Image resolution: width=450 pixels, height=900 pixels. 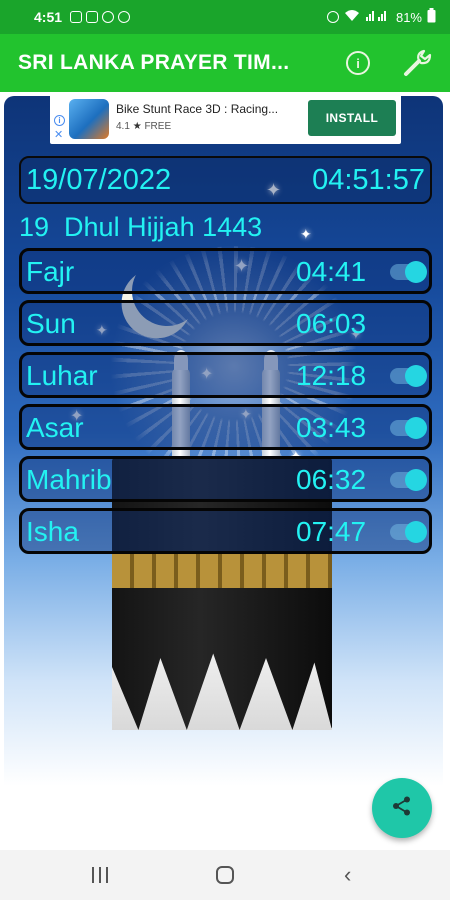 What do you see at coordinates (69, 479) in the screenshot?
I see `prayer-name: Mahrib` at bounding box center [69, 479].